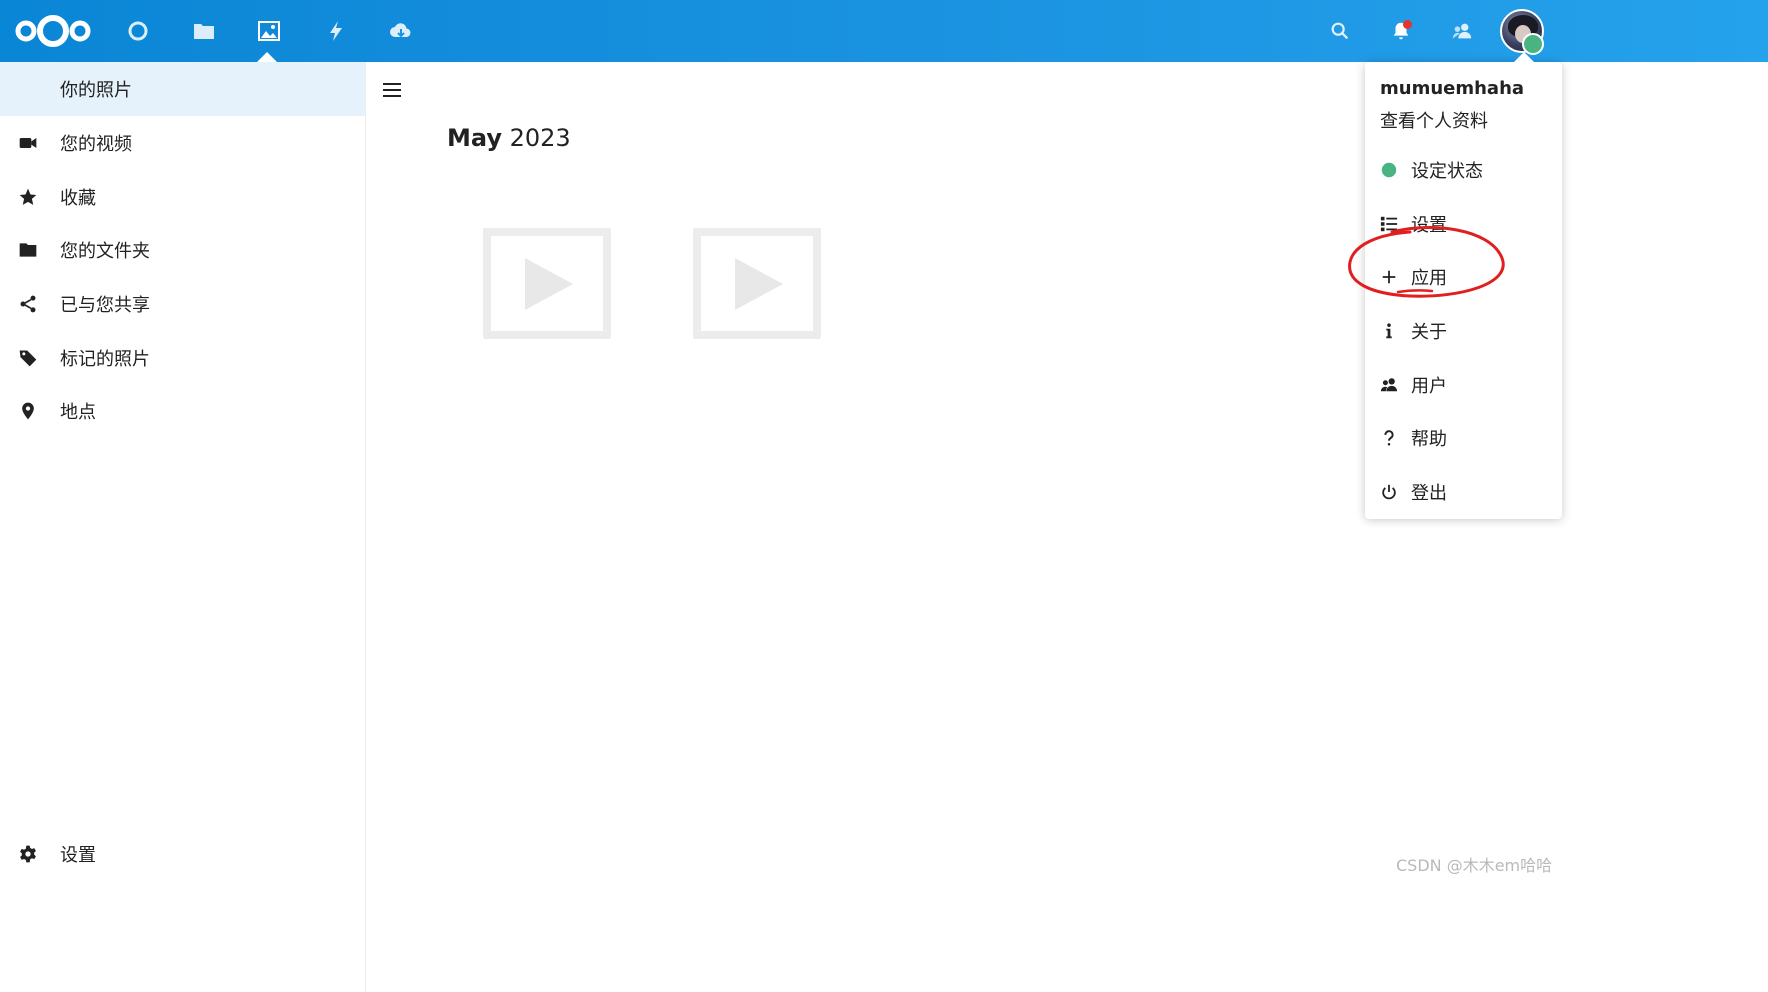  What do you see at coordinates (28, 854) in the screenshot?
I see `gear-icon` at bounding box center [28, 854].